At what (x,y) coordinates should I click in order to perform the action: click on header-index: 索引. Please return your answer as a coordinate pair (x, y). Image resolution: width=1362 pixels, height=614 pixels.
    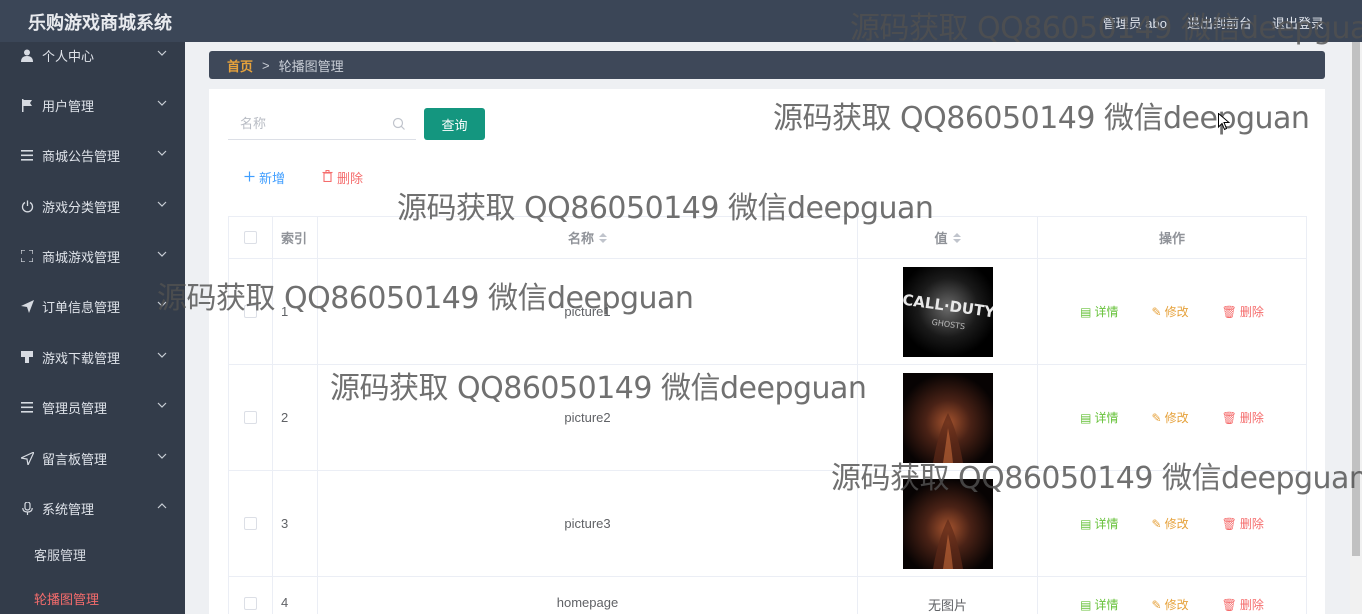
    Looking at the image, I should click on (295, 237).